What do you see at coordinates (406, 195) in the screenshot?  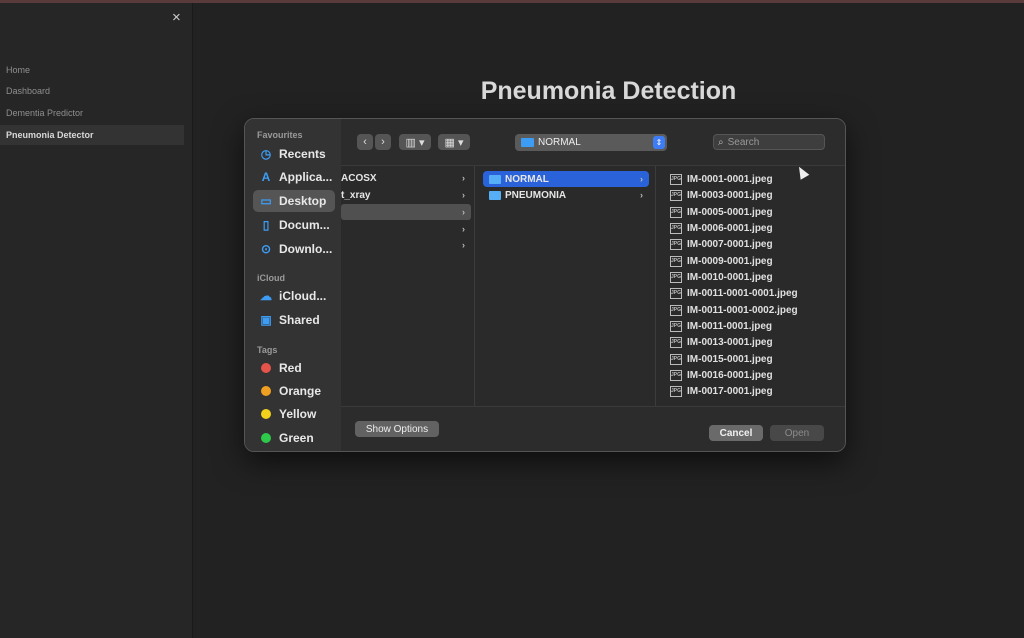 I see `list-item: t_xray ›` at bounding box center [406, 195].